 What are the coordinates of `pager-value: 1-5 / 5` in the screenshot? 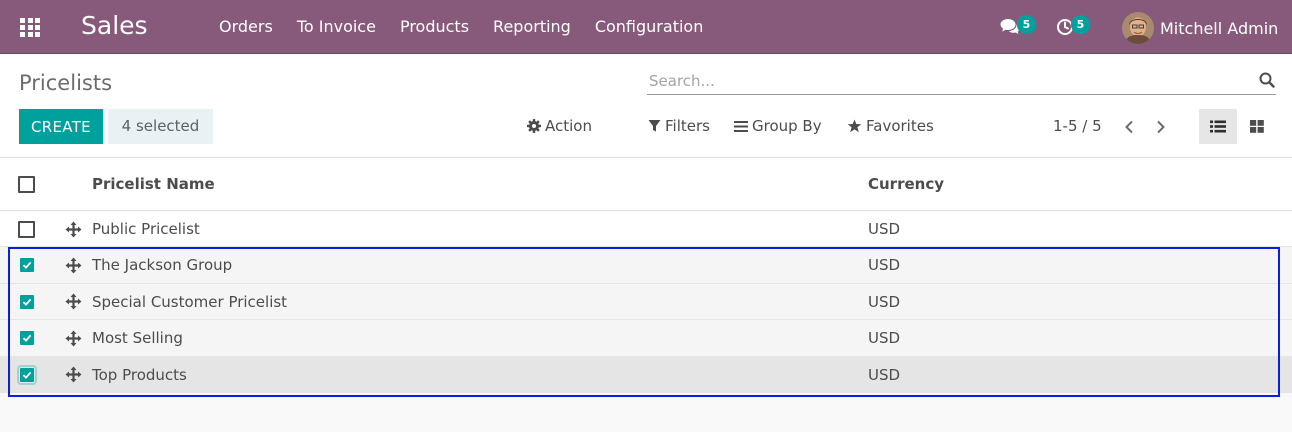 It's located at (1077, 126).